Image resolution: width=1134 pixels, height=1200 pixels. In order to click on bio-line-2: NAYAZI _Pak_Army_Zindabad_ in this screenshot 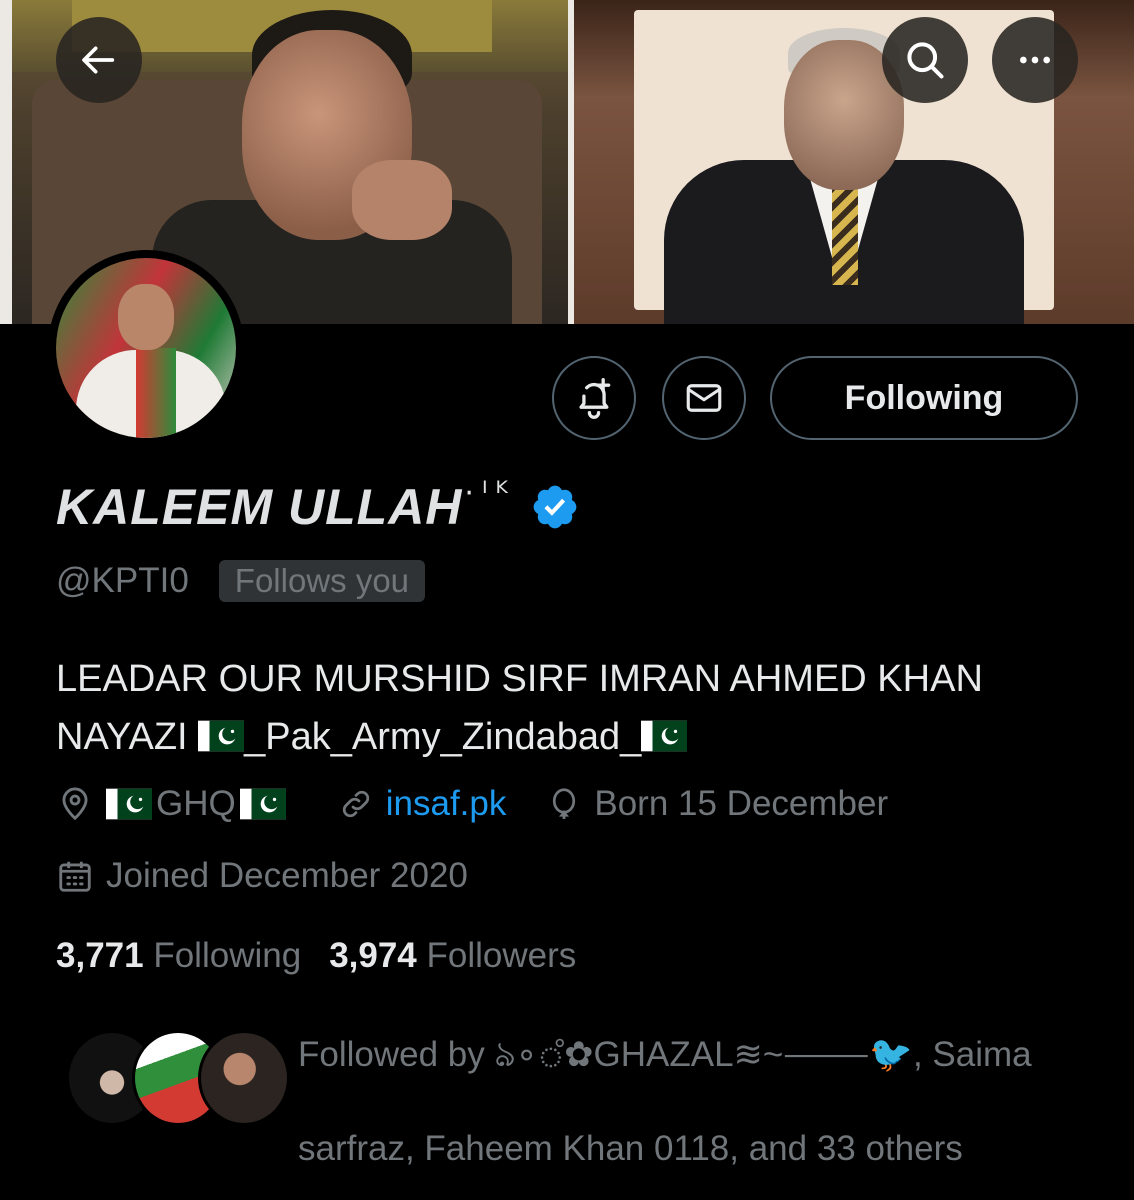, I will do `click(576, 737)`.